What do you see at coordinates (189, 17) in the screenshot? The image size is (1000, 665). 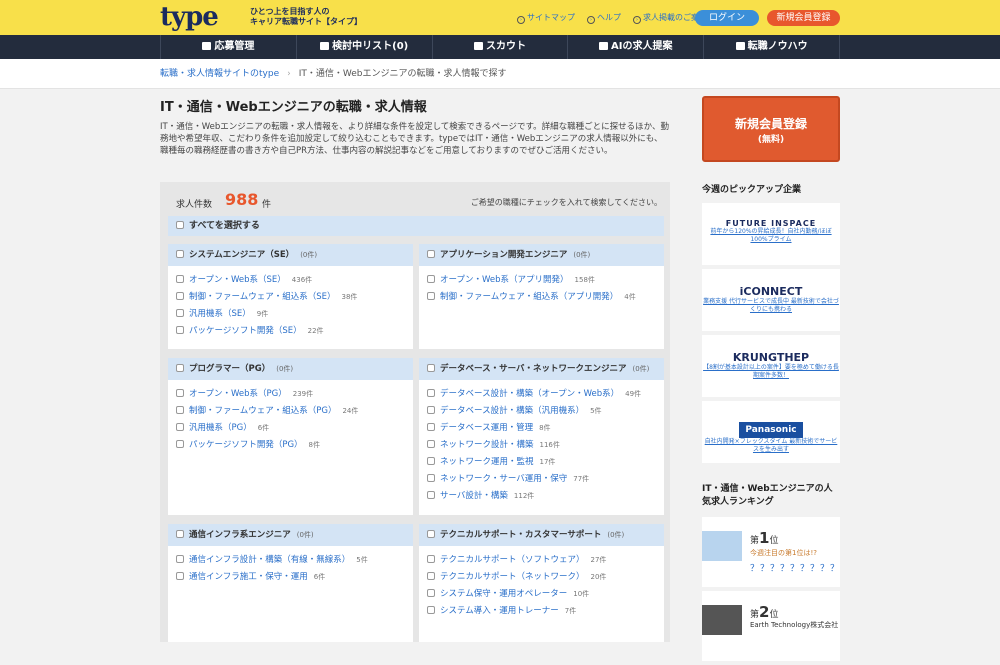 I see `site-logo: type` at bounding box center [189, 17].